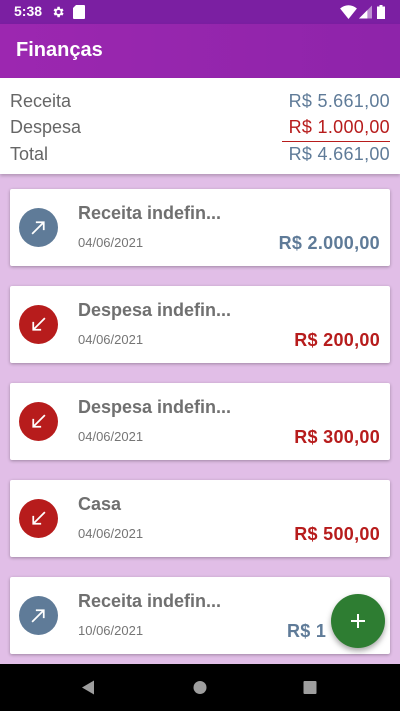  I want to click on transaction-amount: R$ 2.000,00, so click(329, 243).